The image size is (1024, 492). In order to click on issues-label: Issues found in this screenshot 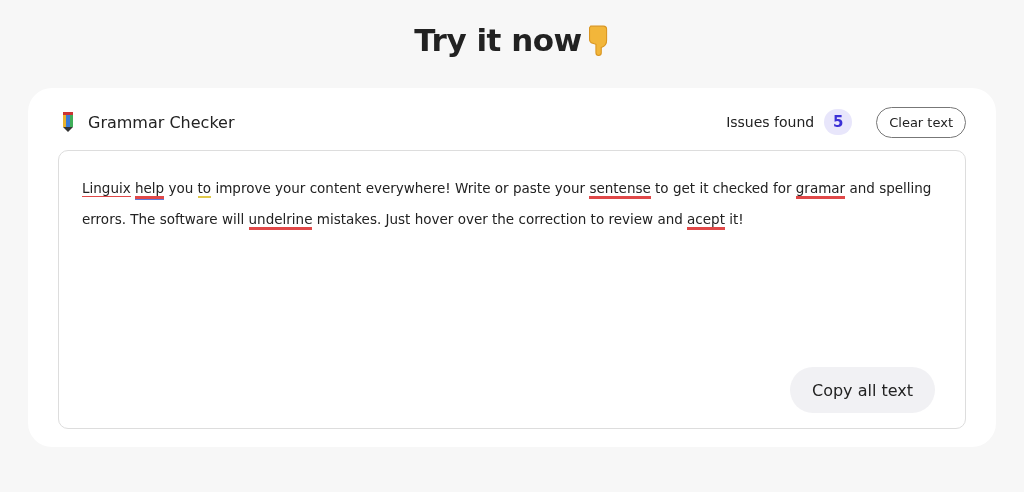, I will do `click(770, 122)`.